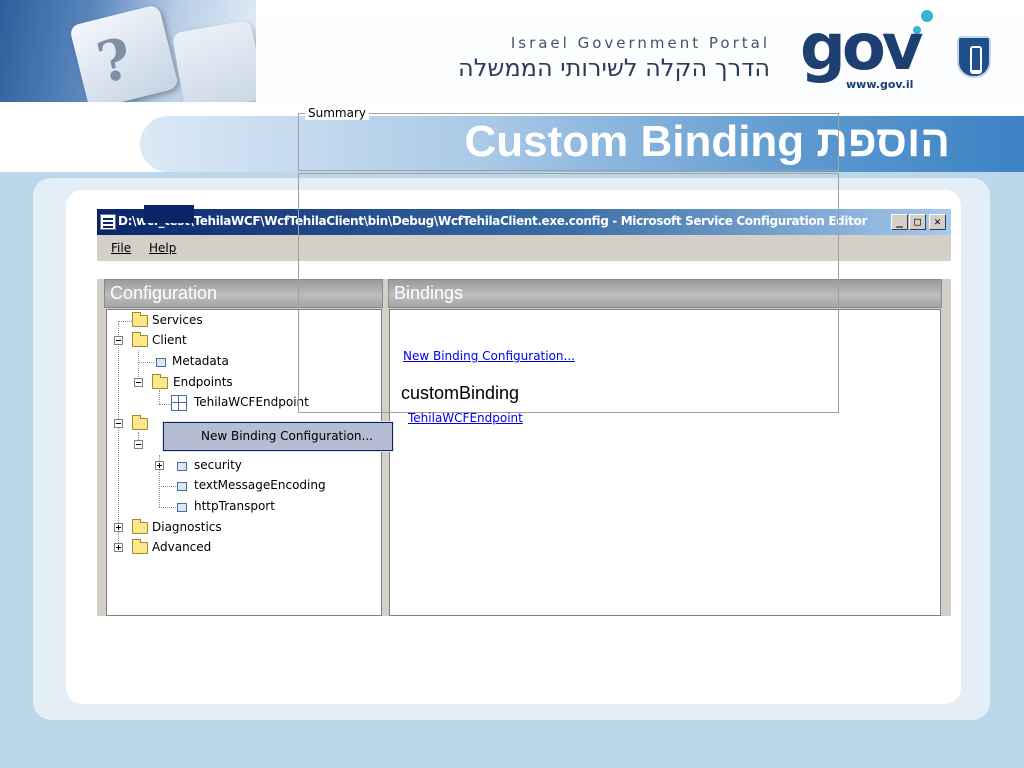  I want to click on minimize-button: _, so click(899, 222).